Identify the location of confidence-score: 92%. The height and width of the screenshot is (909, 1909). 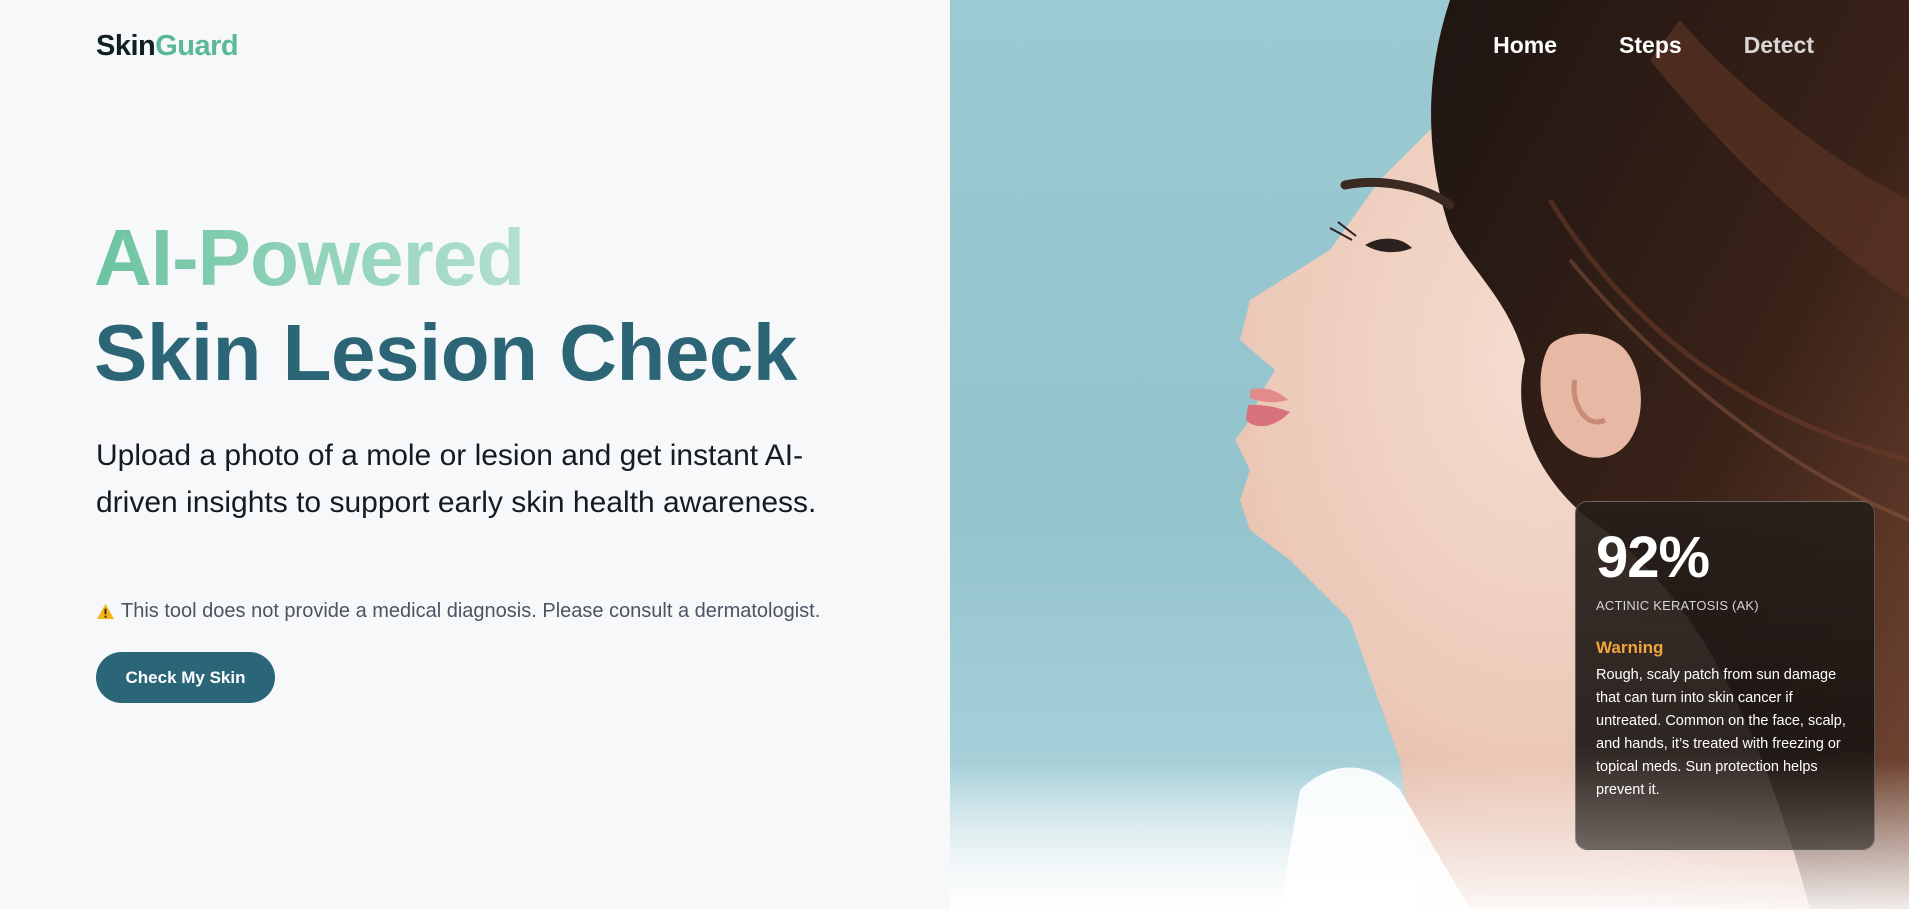
(1653, 557).